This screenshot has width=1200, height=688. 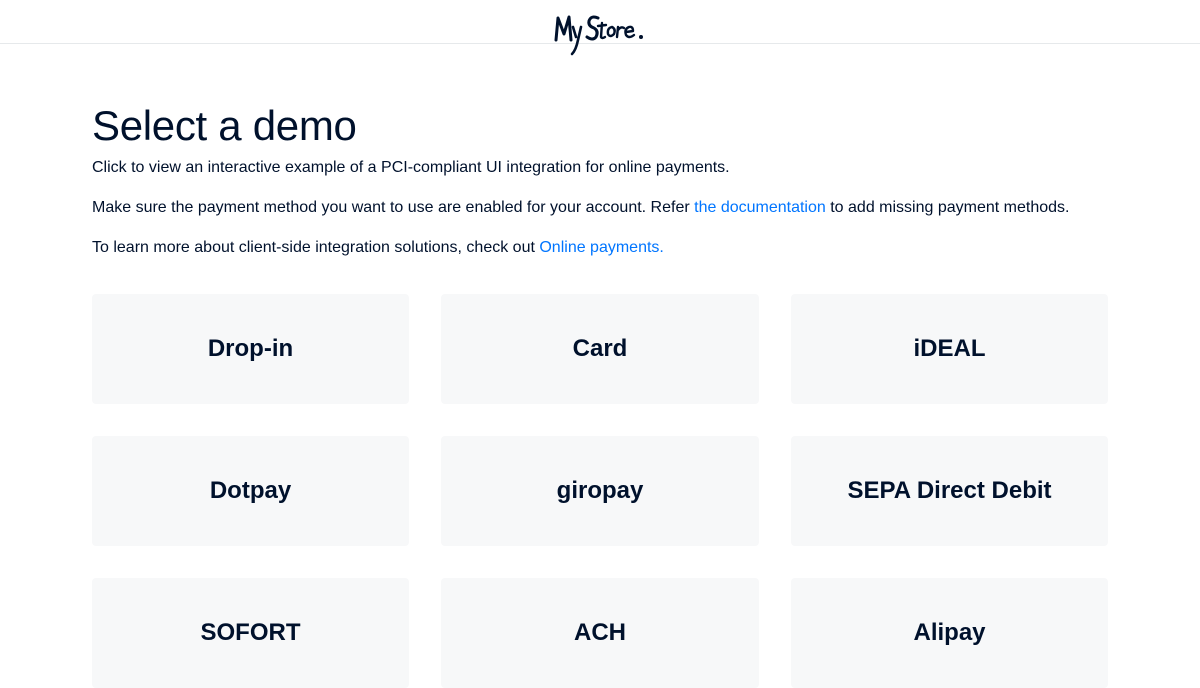 I want to click on demo-card-label: Dotpay, so click(x=250, y=490).